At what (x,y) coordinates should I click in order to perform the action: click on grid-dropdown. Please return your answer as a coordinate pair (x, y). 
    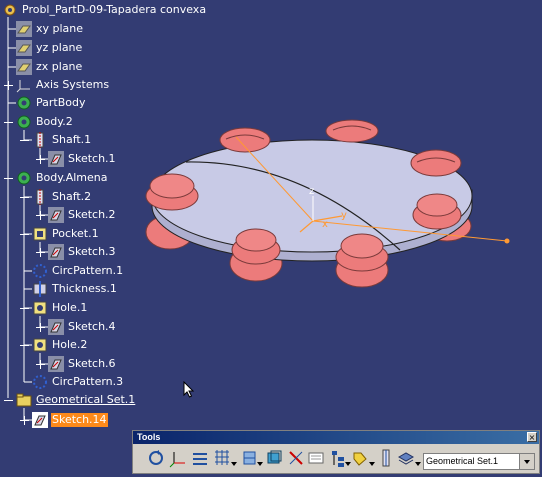
    Looking at the image, I should click on (234, 464).